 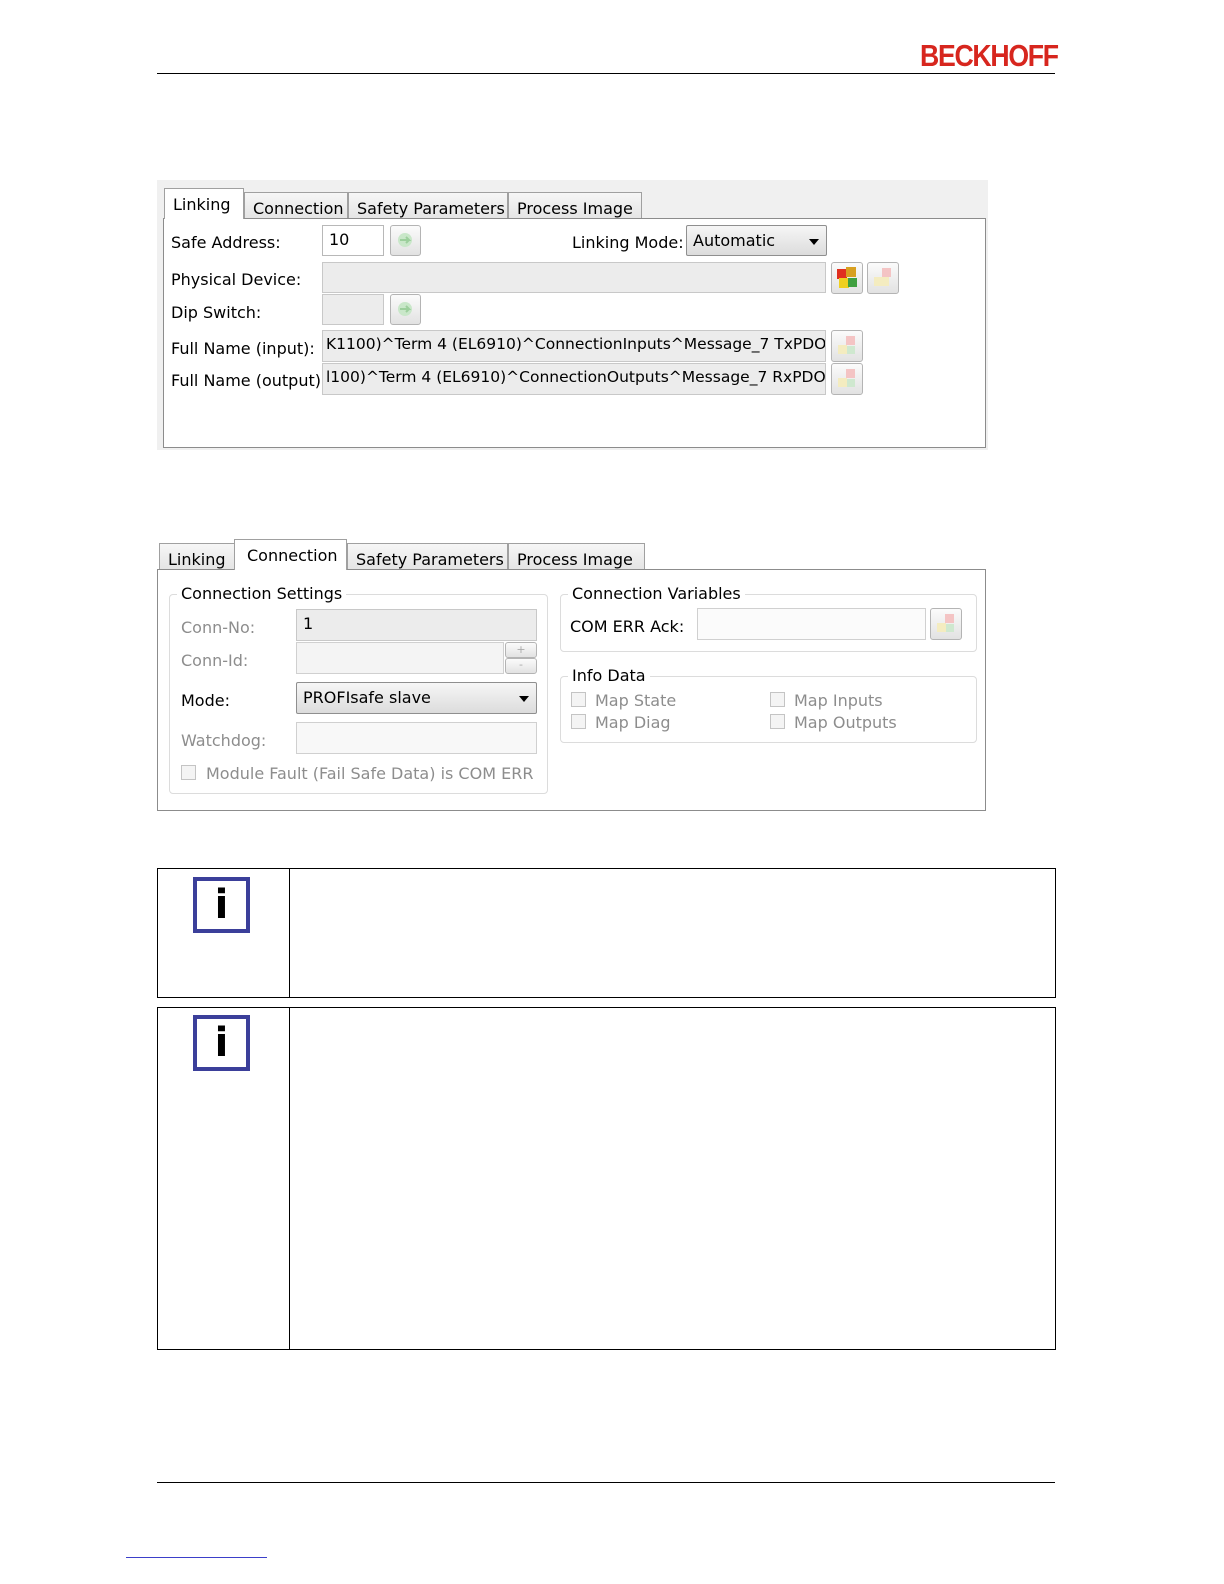 What do you see at coordinates (606, 73) in the screenshot?
I see `header-rule` at bounding box center [606, 73].